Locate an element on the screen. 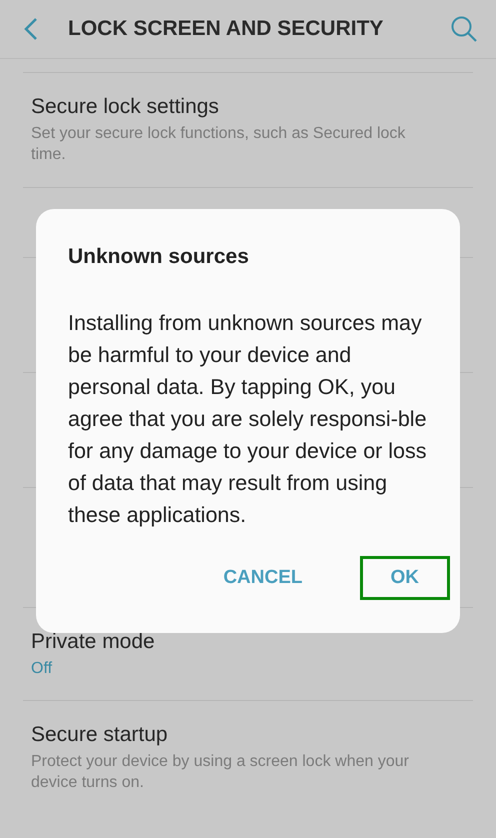  back-button is located at coordinates (31, 29).